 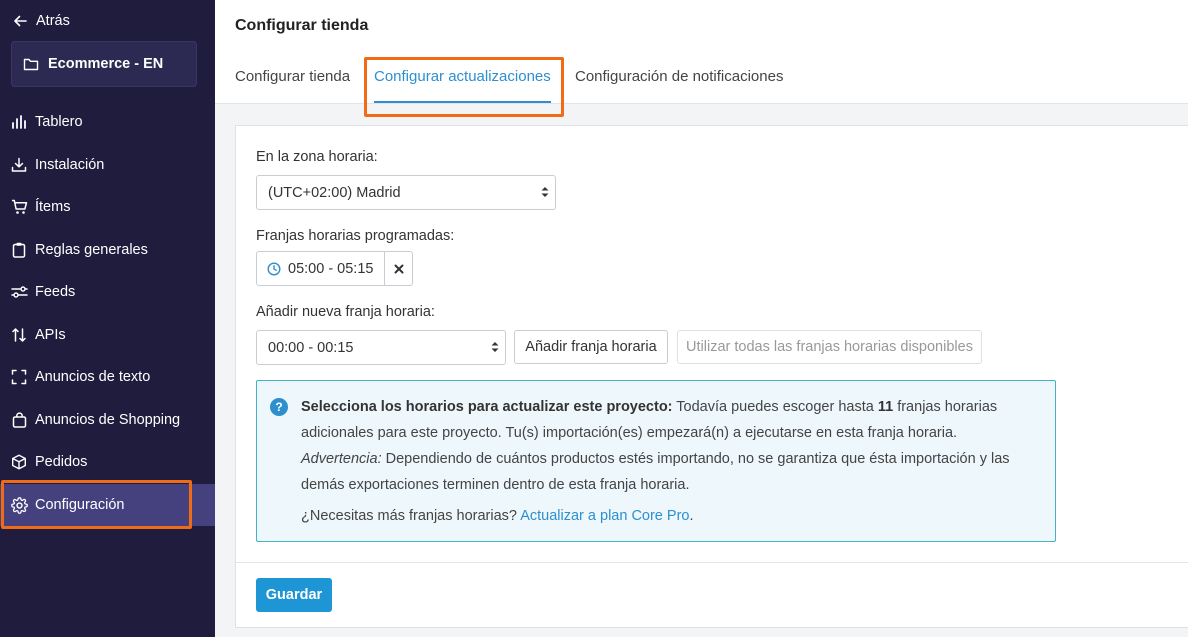 What do you see at coordinates (279, 407) in the screenshot?
I see `question-circle-icon: ?` at bounding box center [279, 407].